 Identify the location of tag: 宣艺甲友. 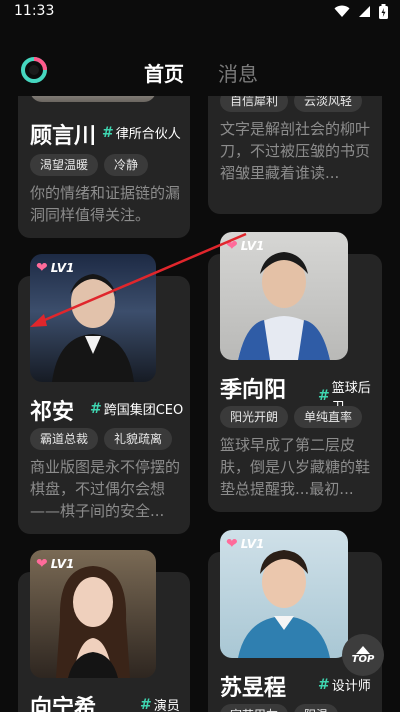
(254, 708).